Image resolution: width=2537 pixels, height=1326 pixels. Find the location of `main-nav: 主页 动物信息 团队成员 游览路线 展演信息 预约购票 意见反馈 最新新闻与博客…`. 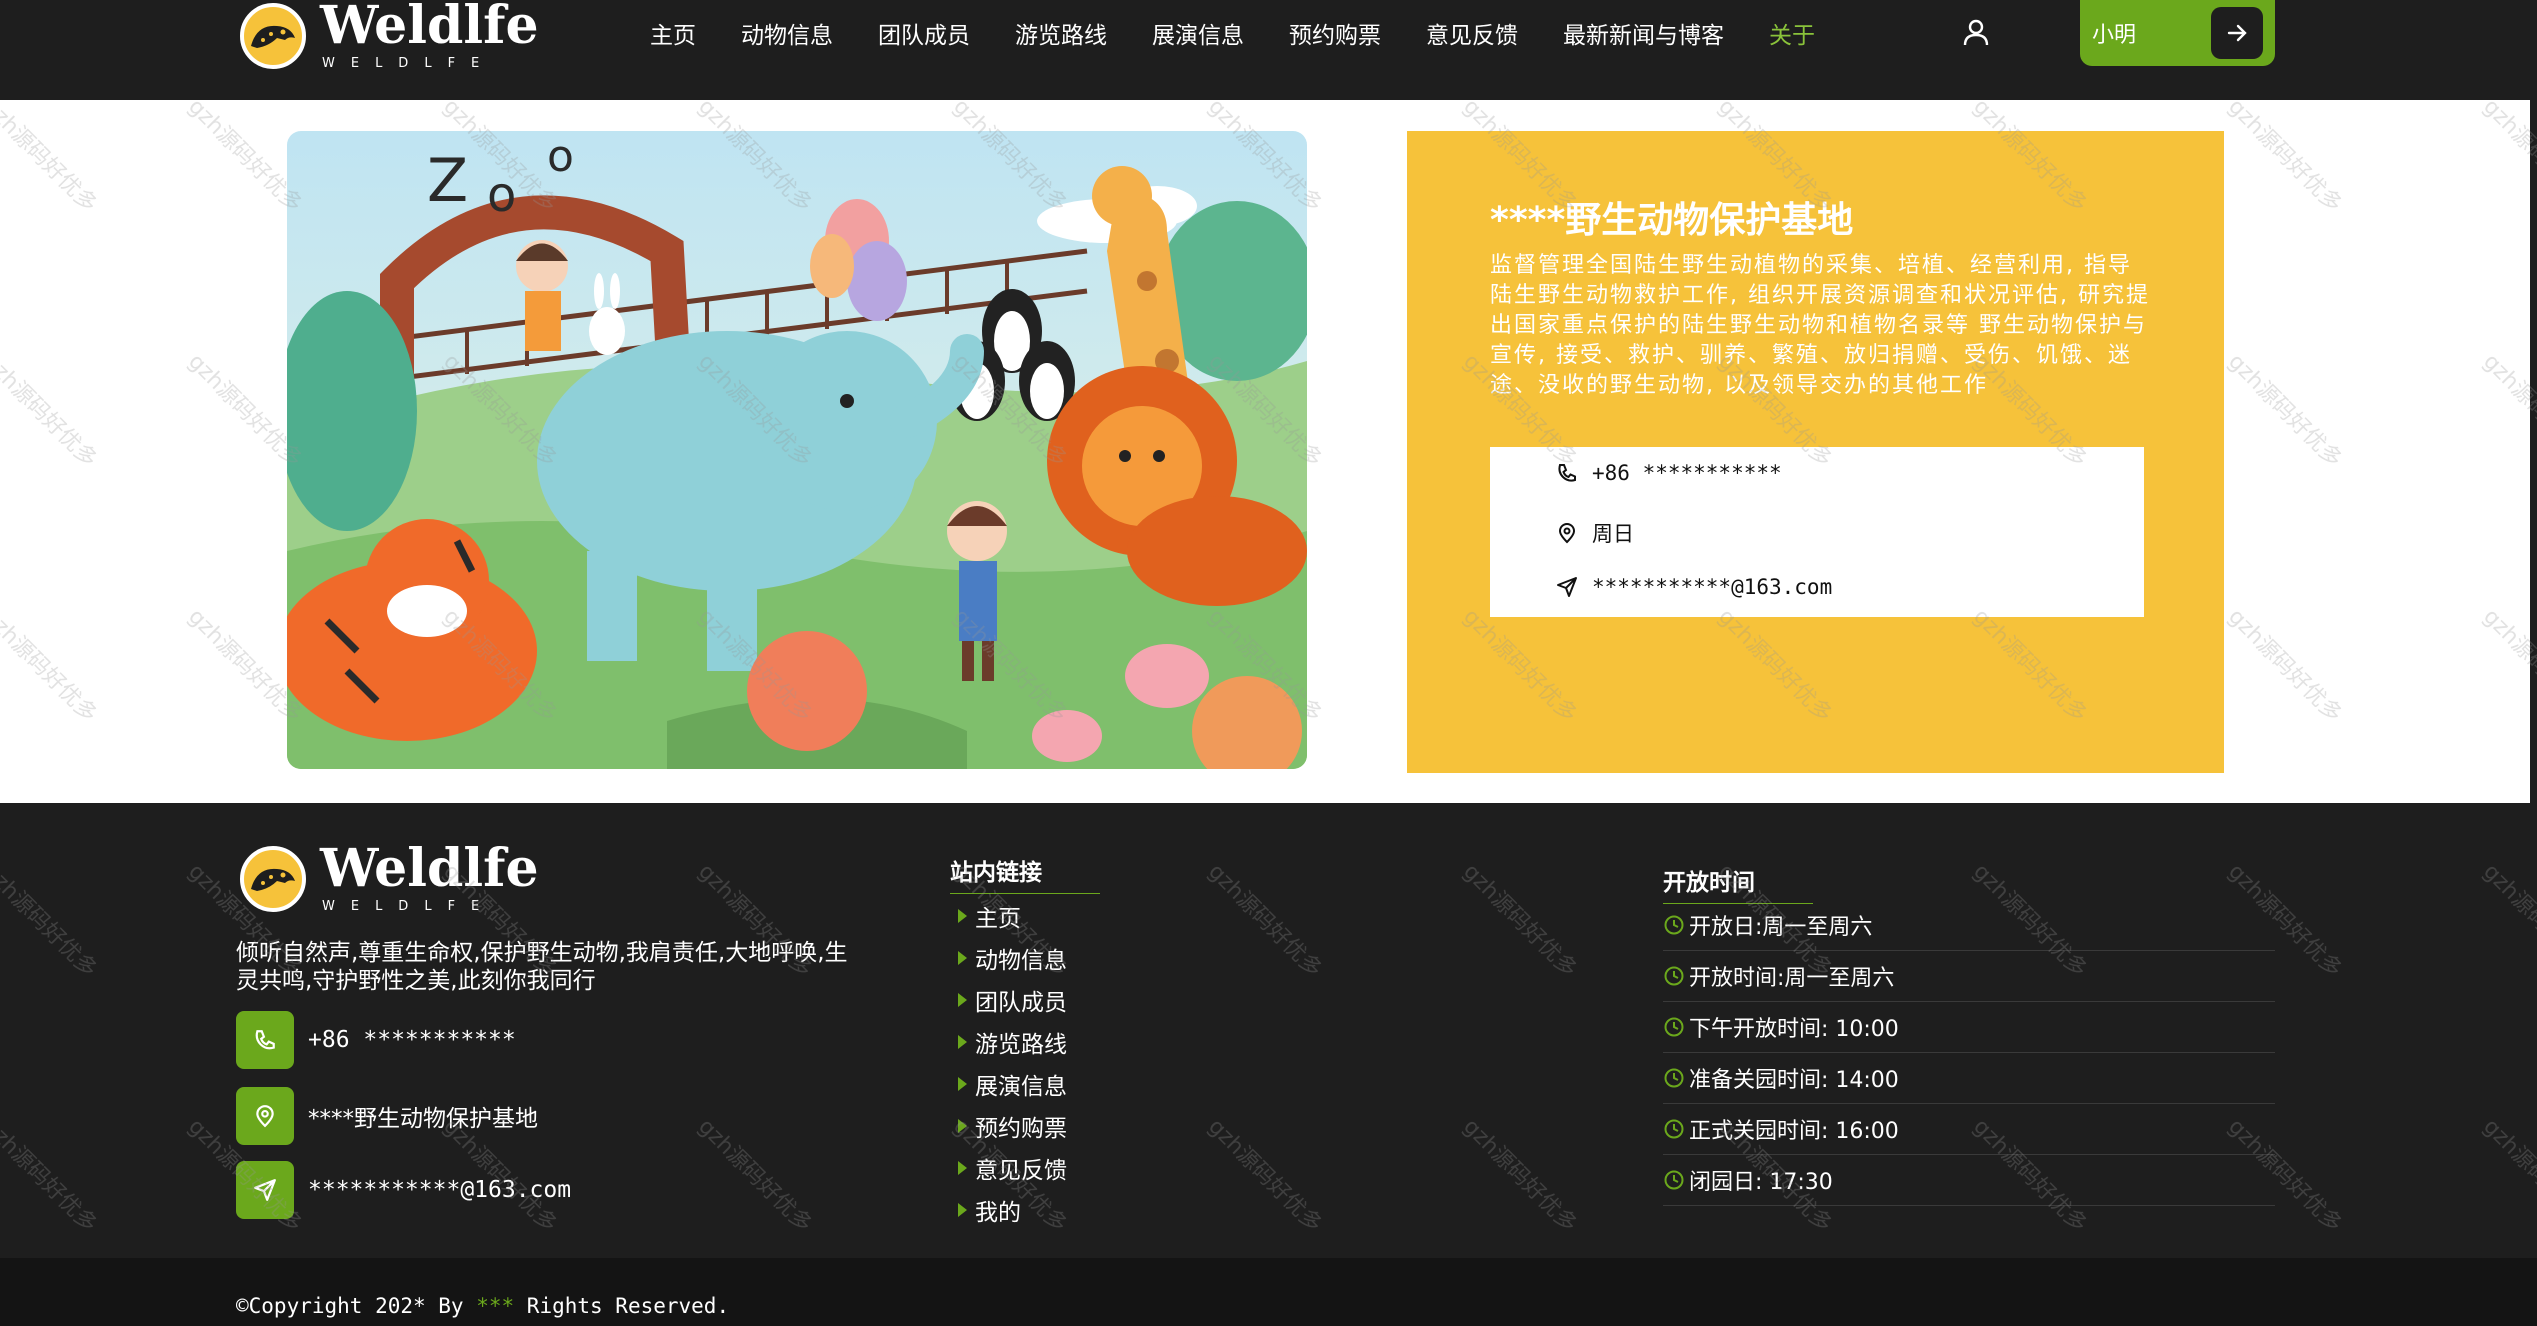

main-nav: 主页 动物信息 团队成员 游览路线 展演信息 预约购票 意见反馈 最新新闻与博客… is located at coordinates (1255, 33).